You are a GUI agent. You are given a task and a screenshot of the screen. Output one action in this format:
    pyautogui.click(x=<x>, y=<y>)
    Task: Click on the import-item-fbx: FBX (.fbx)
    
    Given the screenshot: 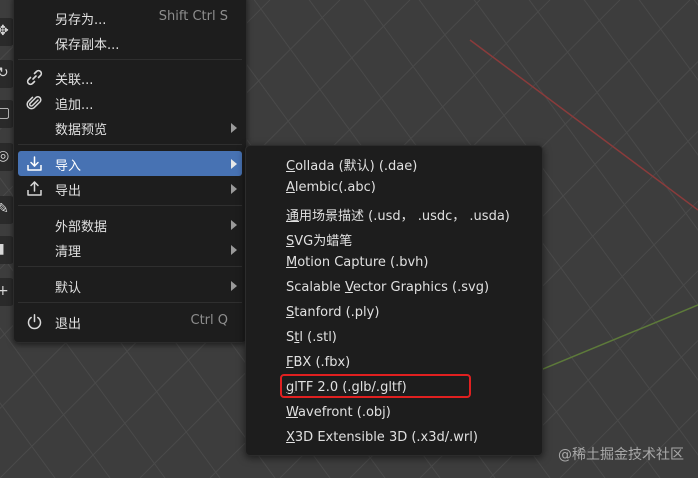 What is the action you would take?
    pyautogui.click(x=394, y=363)
    